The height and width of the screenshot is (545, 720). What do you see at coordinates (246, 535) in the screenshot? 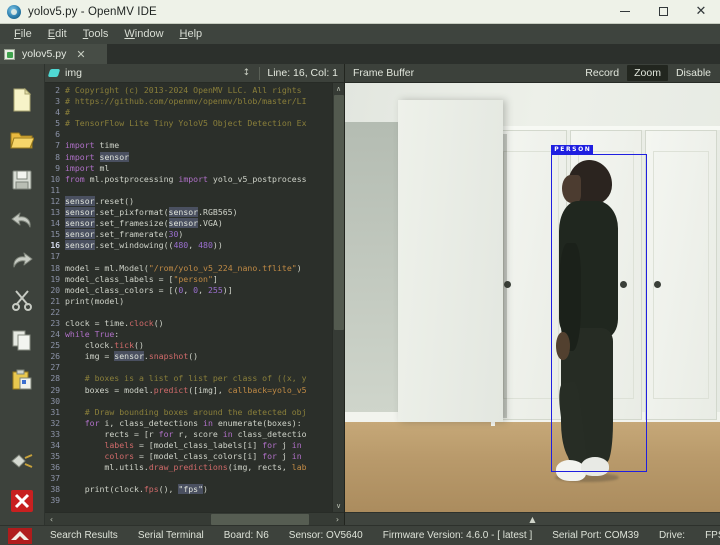
I see `status-board: Board: N6` at bounding box center [246, 535].